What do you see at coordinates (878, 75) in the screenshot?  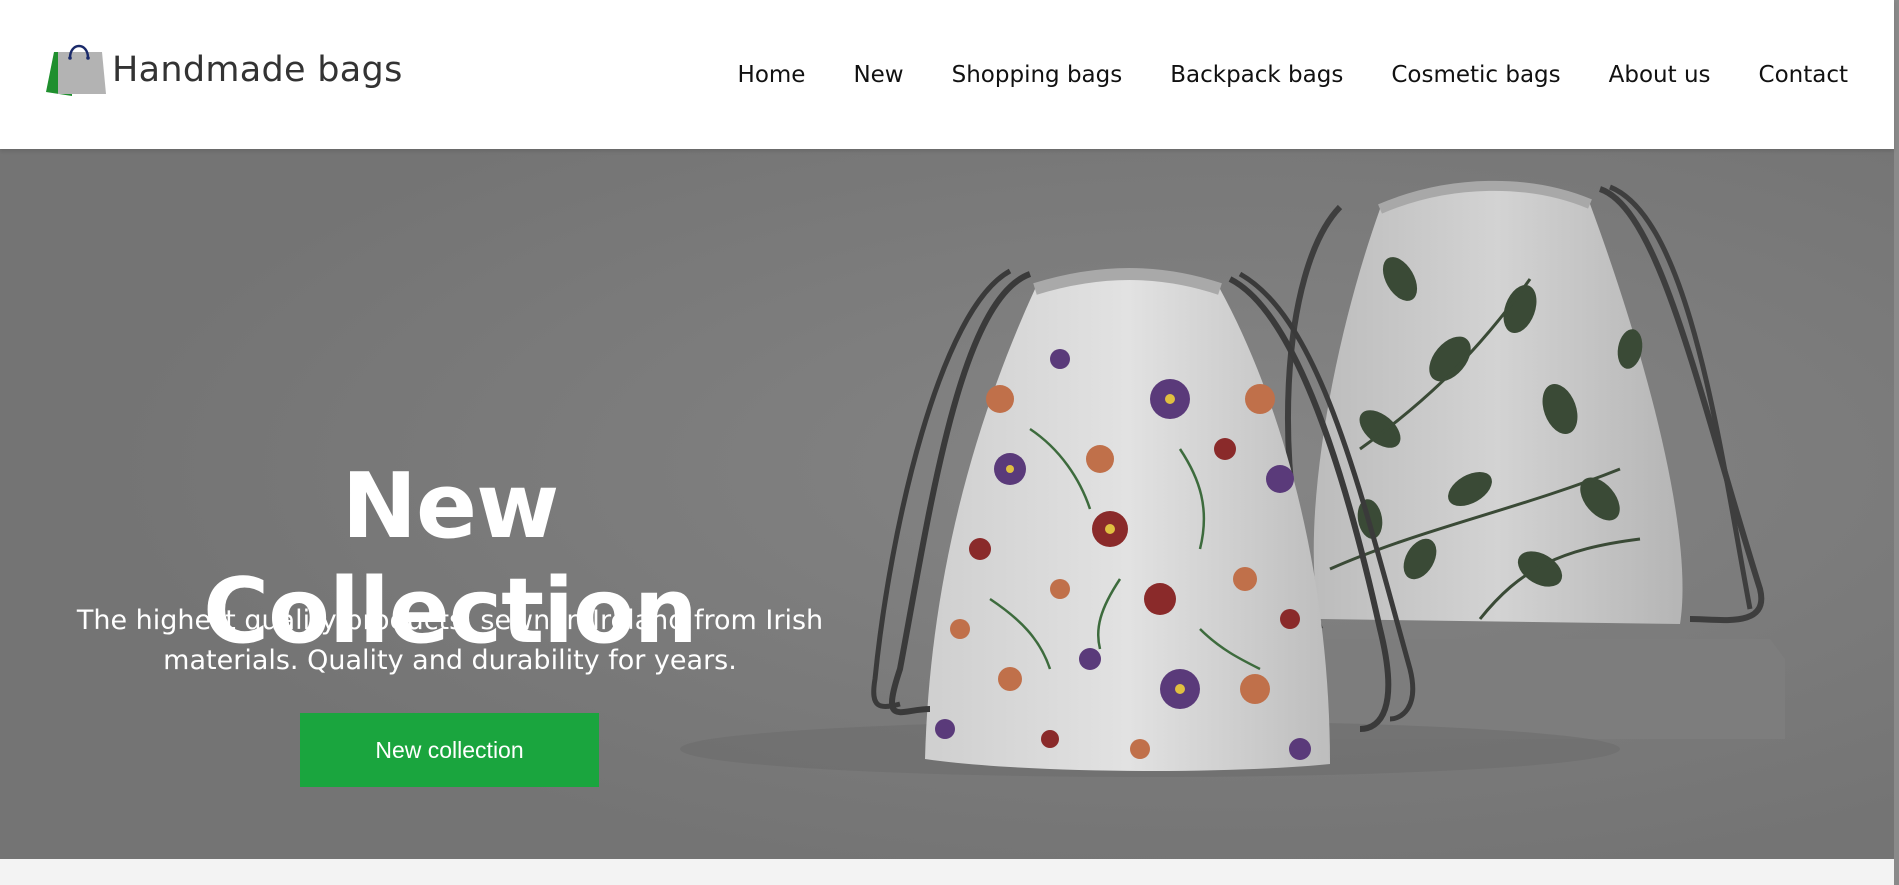 I see `nav-item-new: New` at bounding box center [878, 75].